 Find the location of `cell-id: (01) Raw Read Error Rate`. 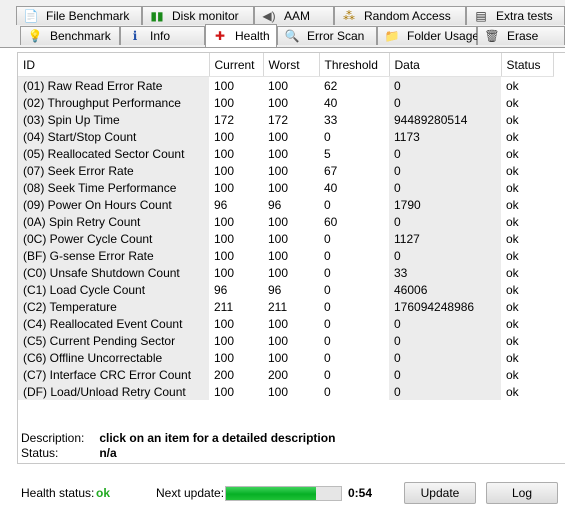

cell-id: (01) Raw Read Error Rate is located at coordinates (113, 85).